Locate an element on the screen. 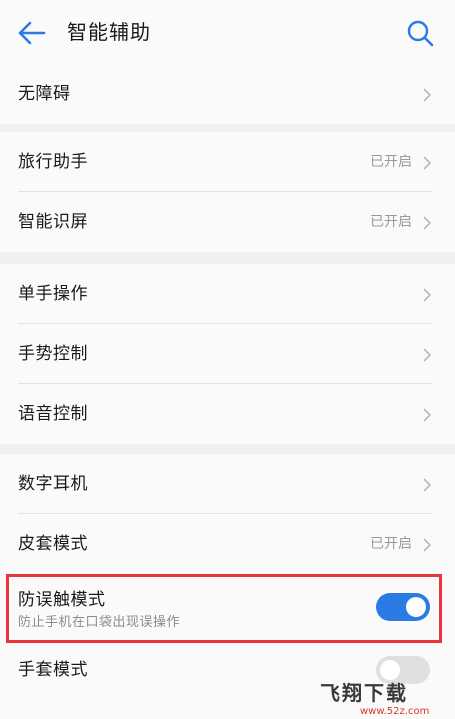 Image resolution: width=455 pixels, height=719 pixels. watermark-url: www.52z.com is located at coordinates (394, 711).